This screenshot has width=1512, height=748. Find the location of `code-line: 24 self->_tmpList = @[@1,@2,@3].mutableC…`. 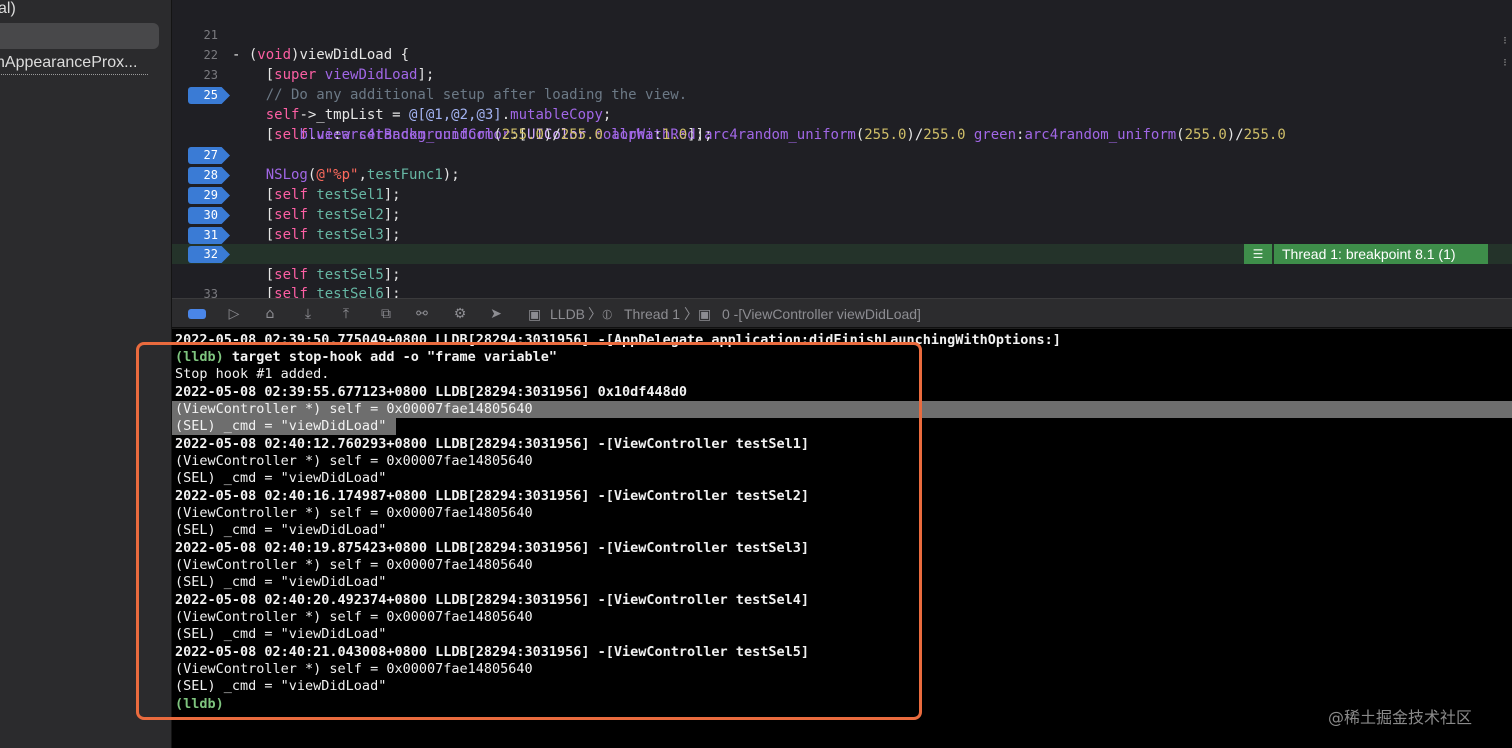

code-line: 24 self->_tmpList = @[@1,@2,@3].mutableC… is located at coordinates (842, 94).